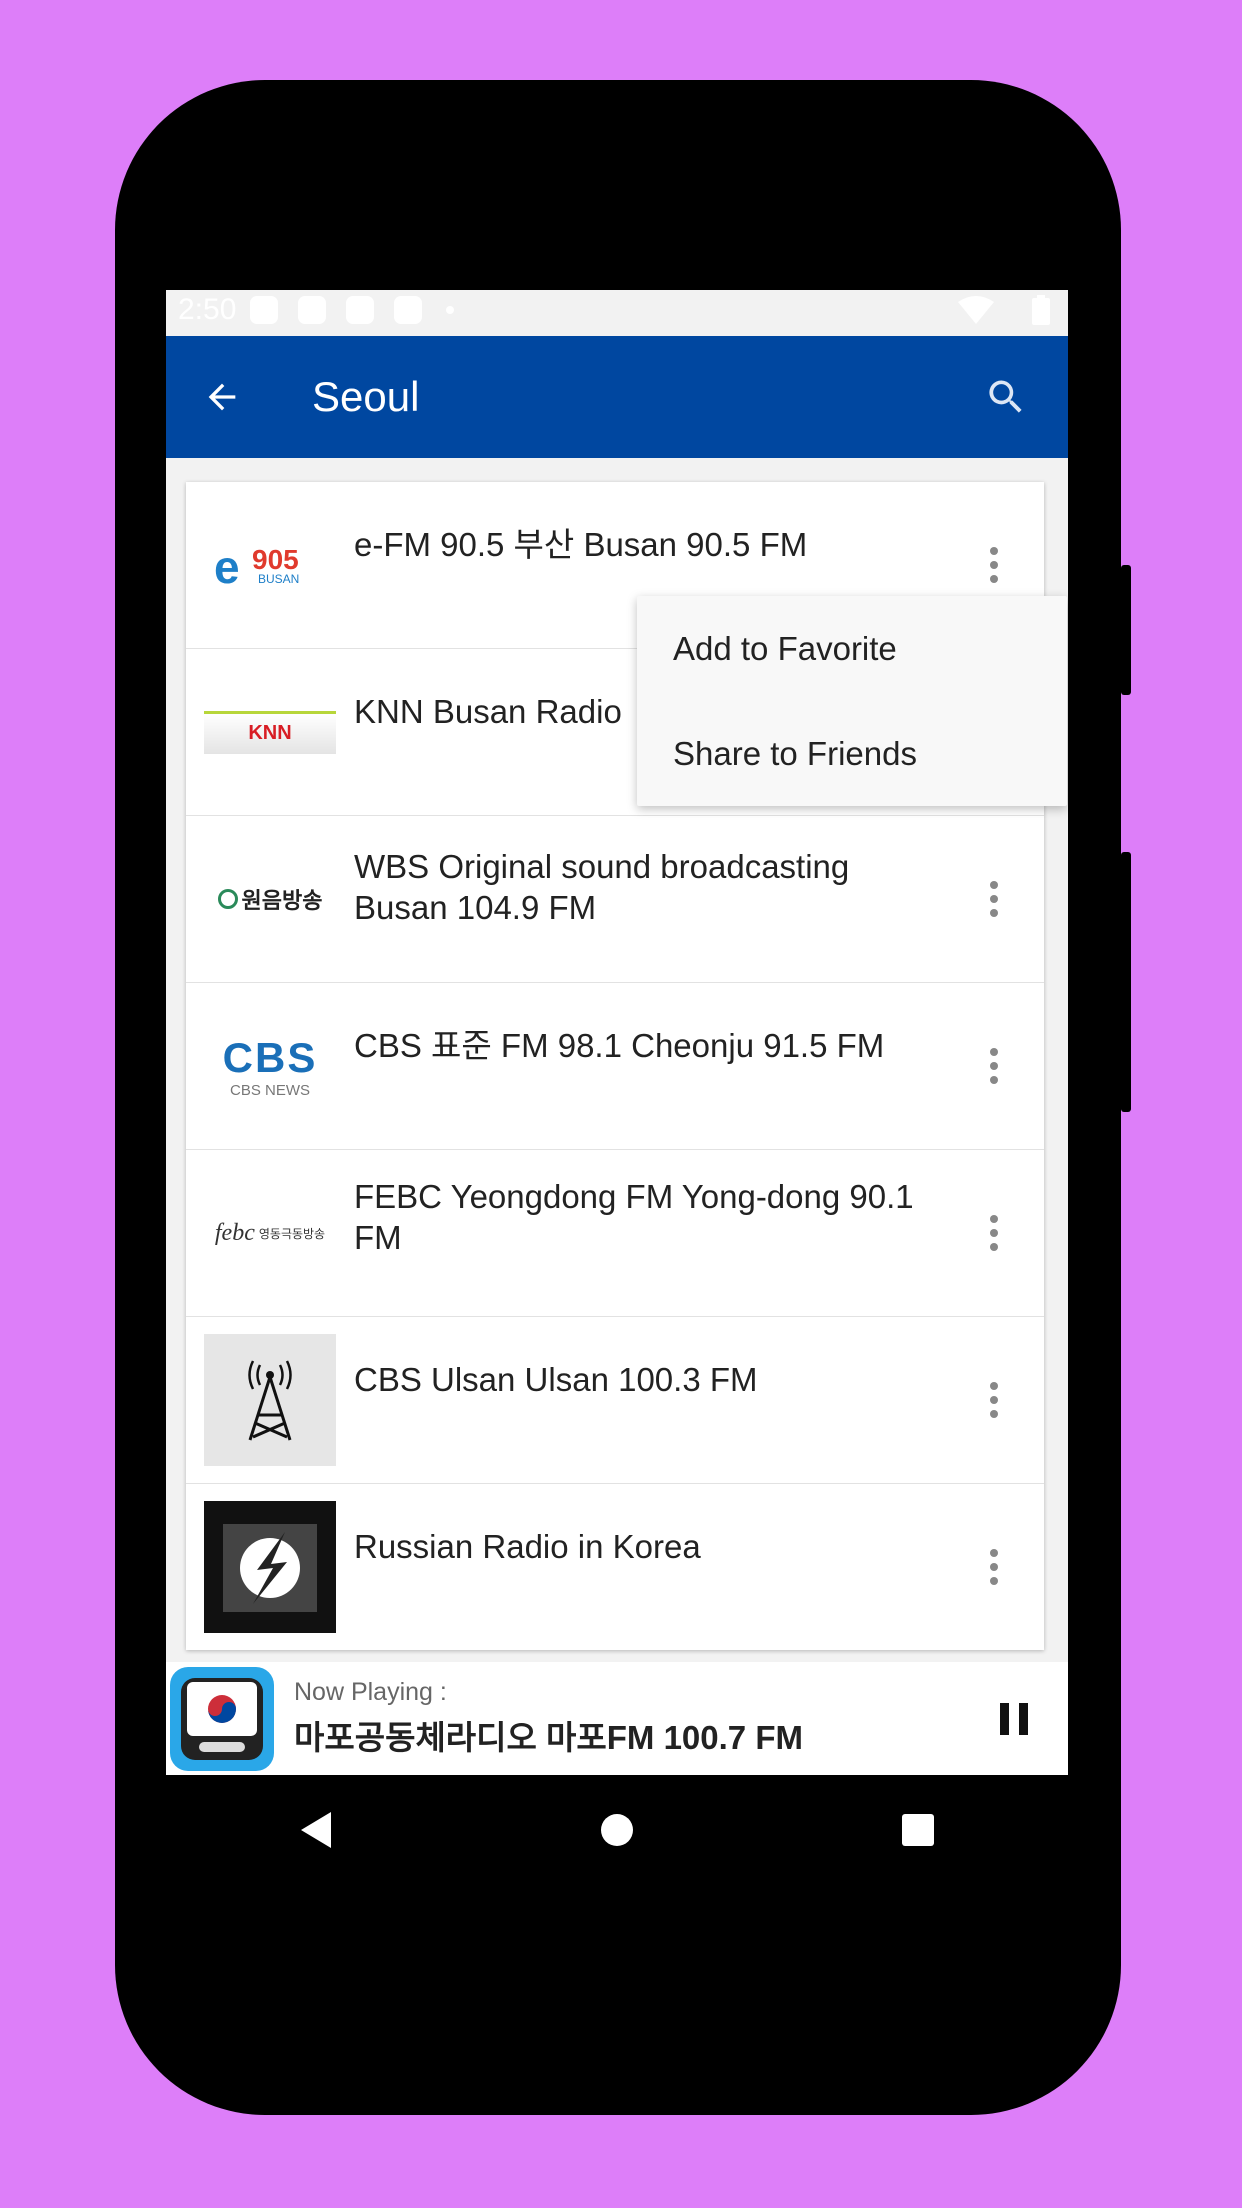 This screenshot has height=2208, width=1242. I want to click on nav-home-button, so click(617, 1830).